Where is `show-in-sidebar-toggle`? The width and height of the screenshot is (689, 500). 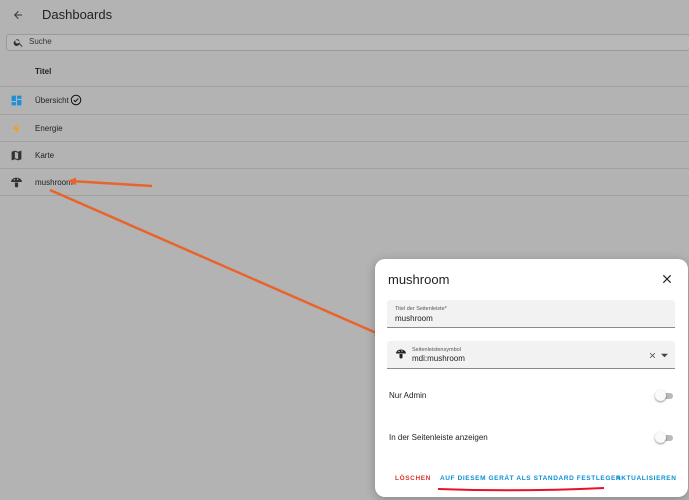 show-in-sidebar-toggle is located at coordinates (665, 438).